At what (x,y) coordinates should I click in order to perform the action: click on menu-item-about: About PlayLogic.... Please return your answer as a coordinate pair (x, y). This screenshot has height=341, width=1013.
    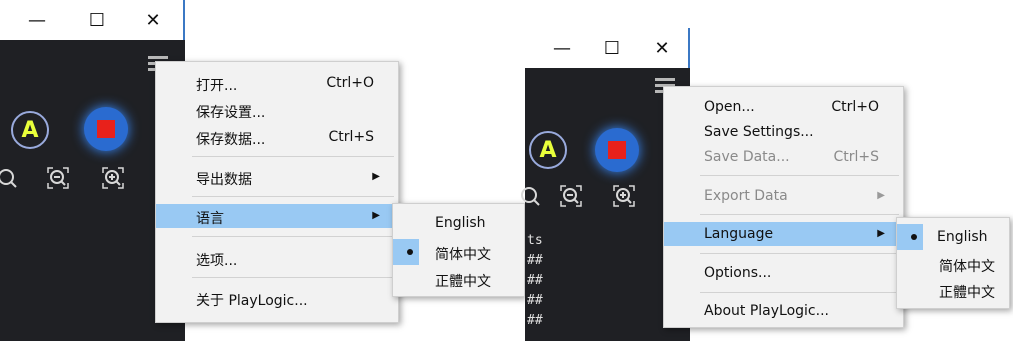
    Looking at the image, I should click on (783, 311).